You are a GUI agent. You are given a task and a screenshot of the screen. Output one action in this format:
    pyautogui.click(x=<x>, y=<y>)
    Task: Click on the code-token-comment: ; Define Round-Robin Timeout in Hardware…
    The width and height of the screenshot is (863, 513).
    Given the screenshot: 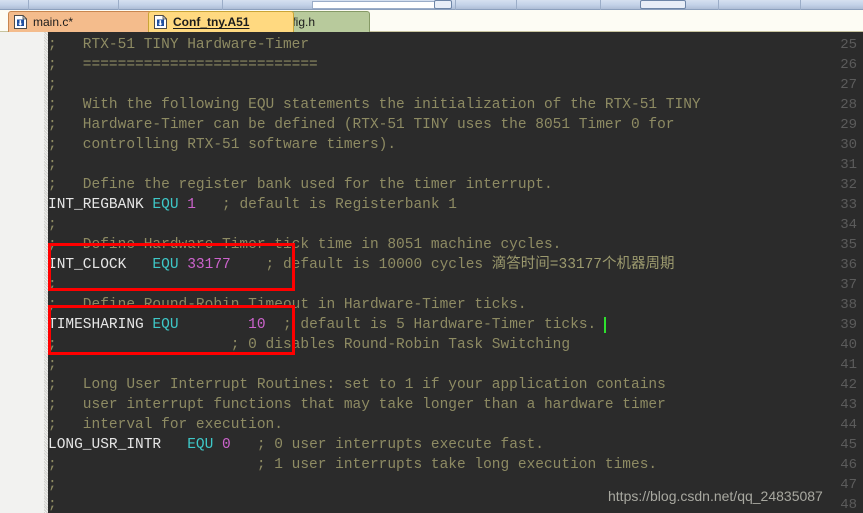 What is the action you would take?
    pyautogui.click(x=287, y=305)
    